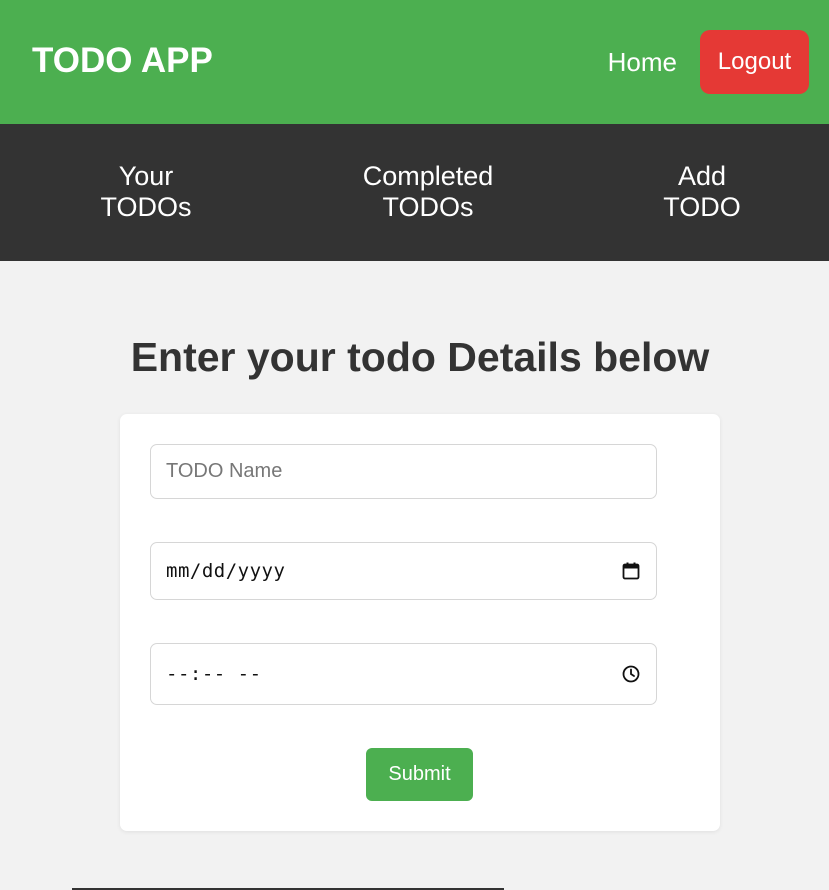 Image resolution: width=829 pixels, height=890 pixels. What do you see at coordinates (225, 571) in the screenshot?
I see `date-input-placeholder: mm/dd/yyyy` at bounding box center [225, 571].